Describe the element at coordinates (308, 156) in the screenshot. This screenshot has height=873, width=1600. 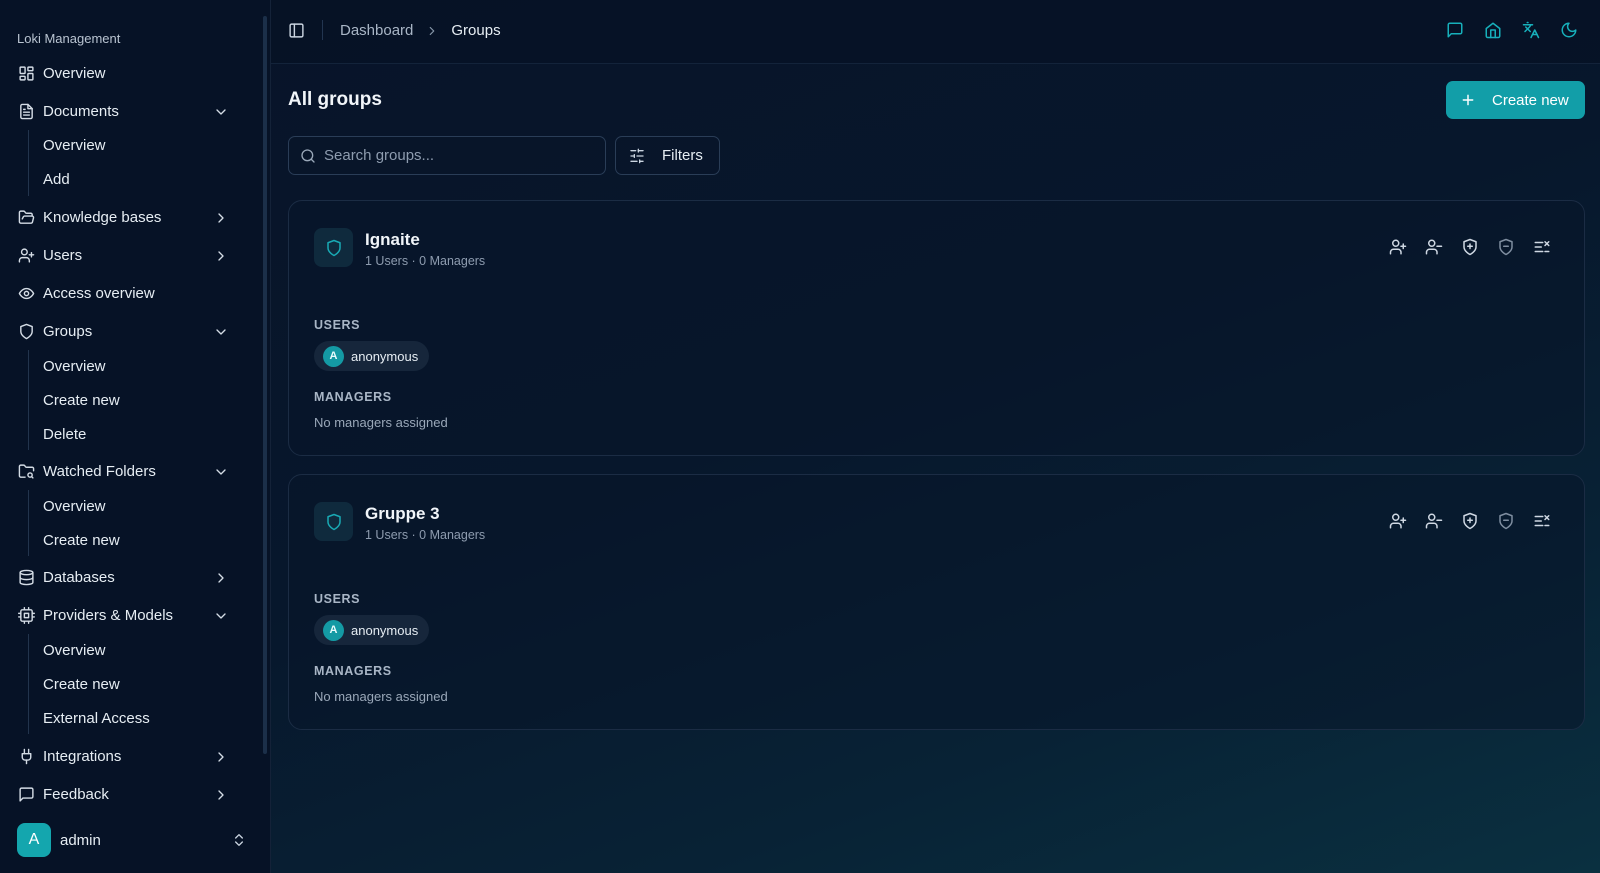
I see `search-icon` at that location.